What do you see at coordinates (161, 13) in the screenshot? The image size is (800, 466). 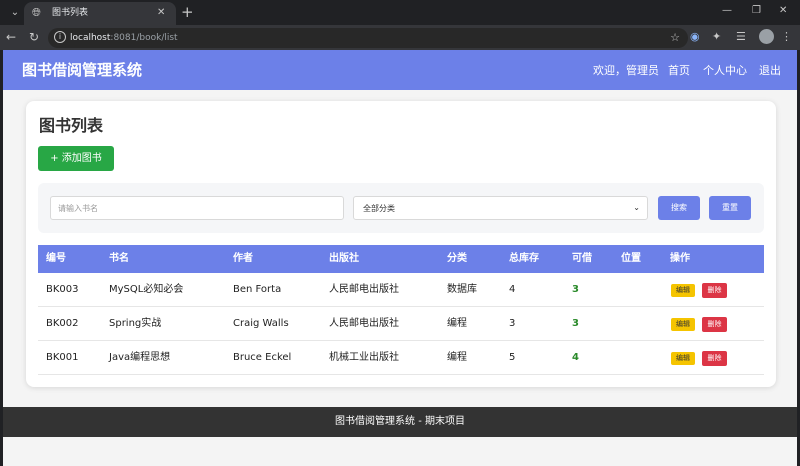 I see `close-icon: ✕` at bounding box center [161, 13].